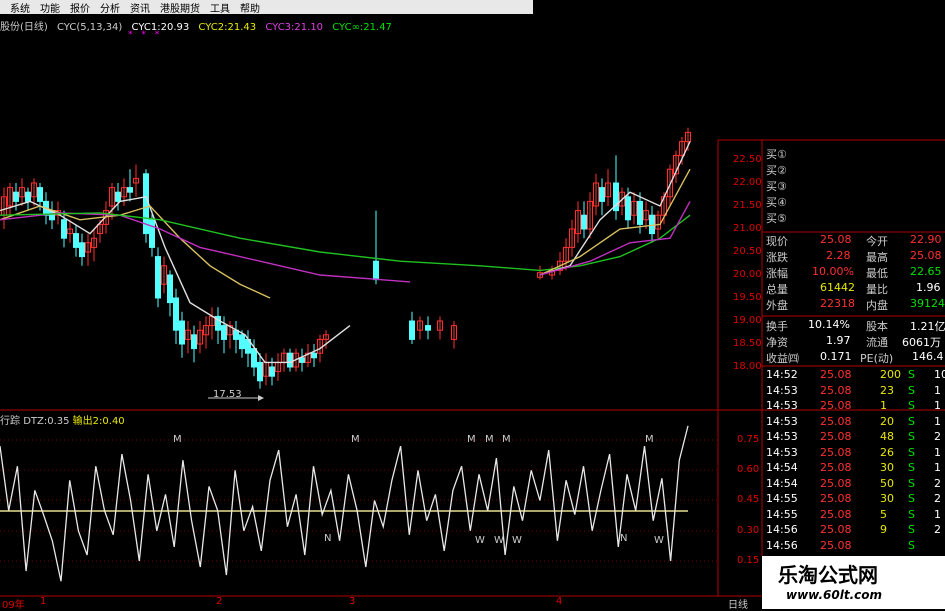  Describe the element at coordinates (877, 257) in the screenshot. I see `quote-label: 最高` at that location.